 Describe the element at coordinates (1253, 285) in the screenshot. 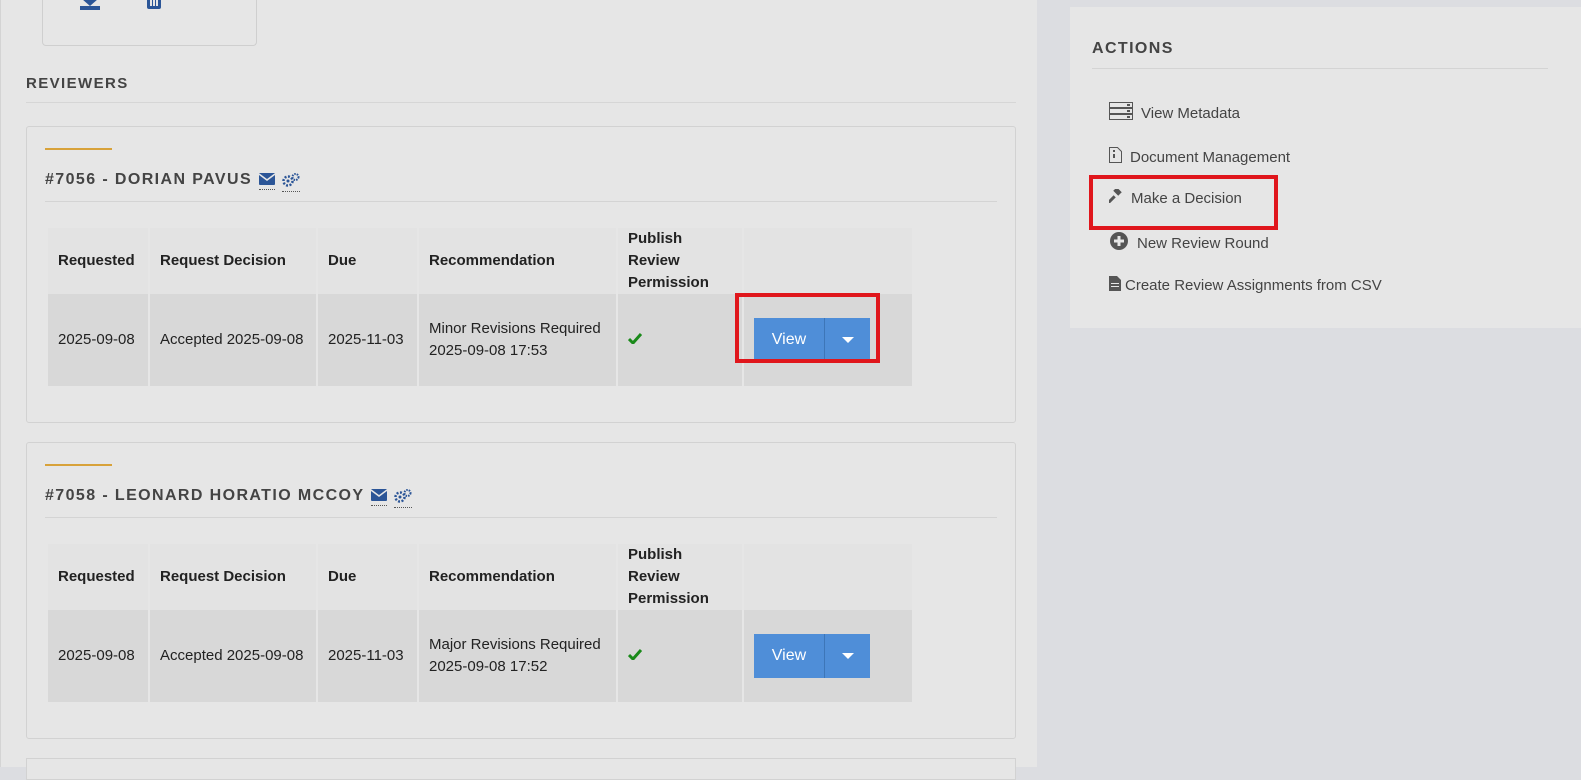

I see `action-label: Create Review Assignments from CSV` at that location.